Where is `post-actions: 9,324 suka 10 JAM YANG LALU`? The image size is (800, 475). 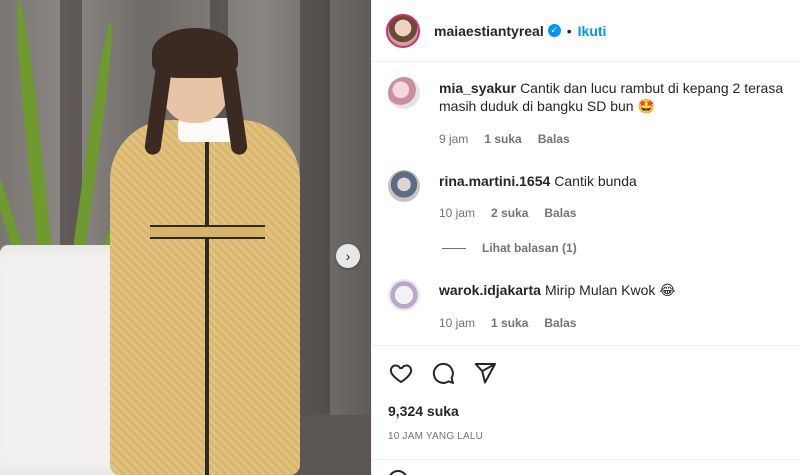 post-actions: 9,324 suka 10 JAM YANG LALU is located at coordinates (586, 410).